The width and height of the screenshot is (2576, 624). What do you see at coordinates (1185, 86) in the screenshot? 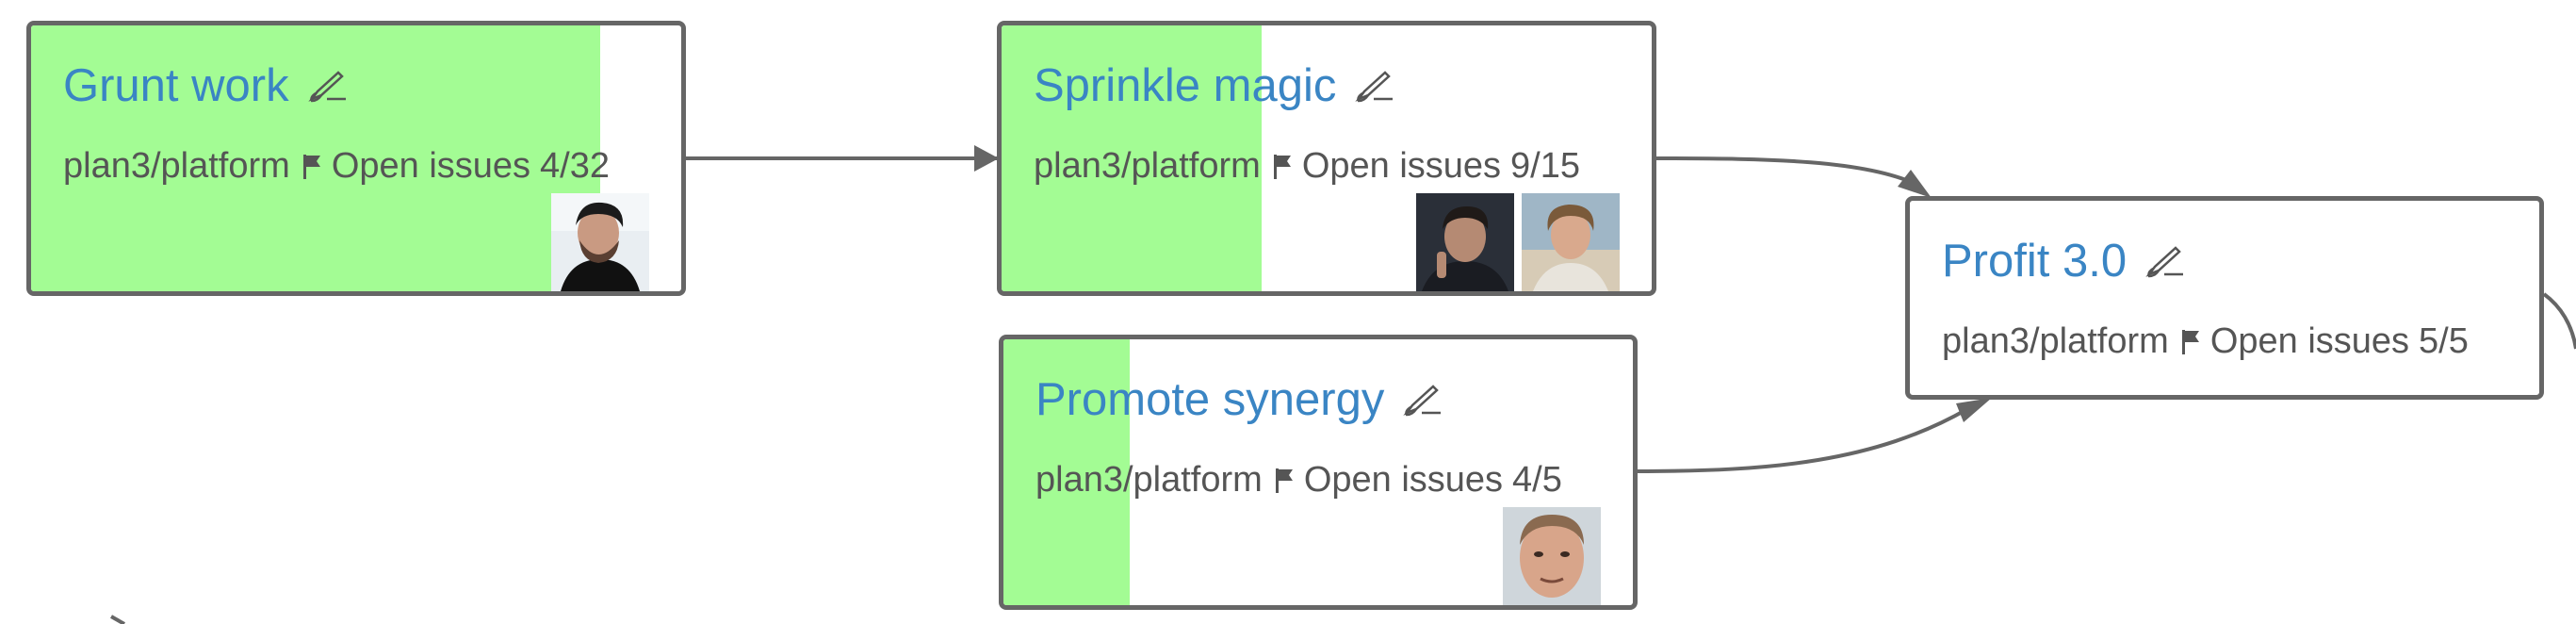
I see `node-title-link: Sprinkle magic` at bounding box center [1185, 86].